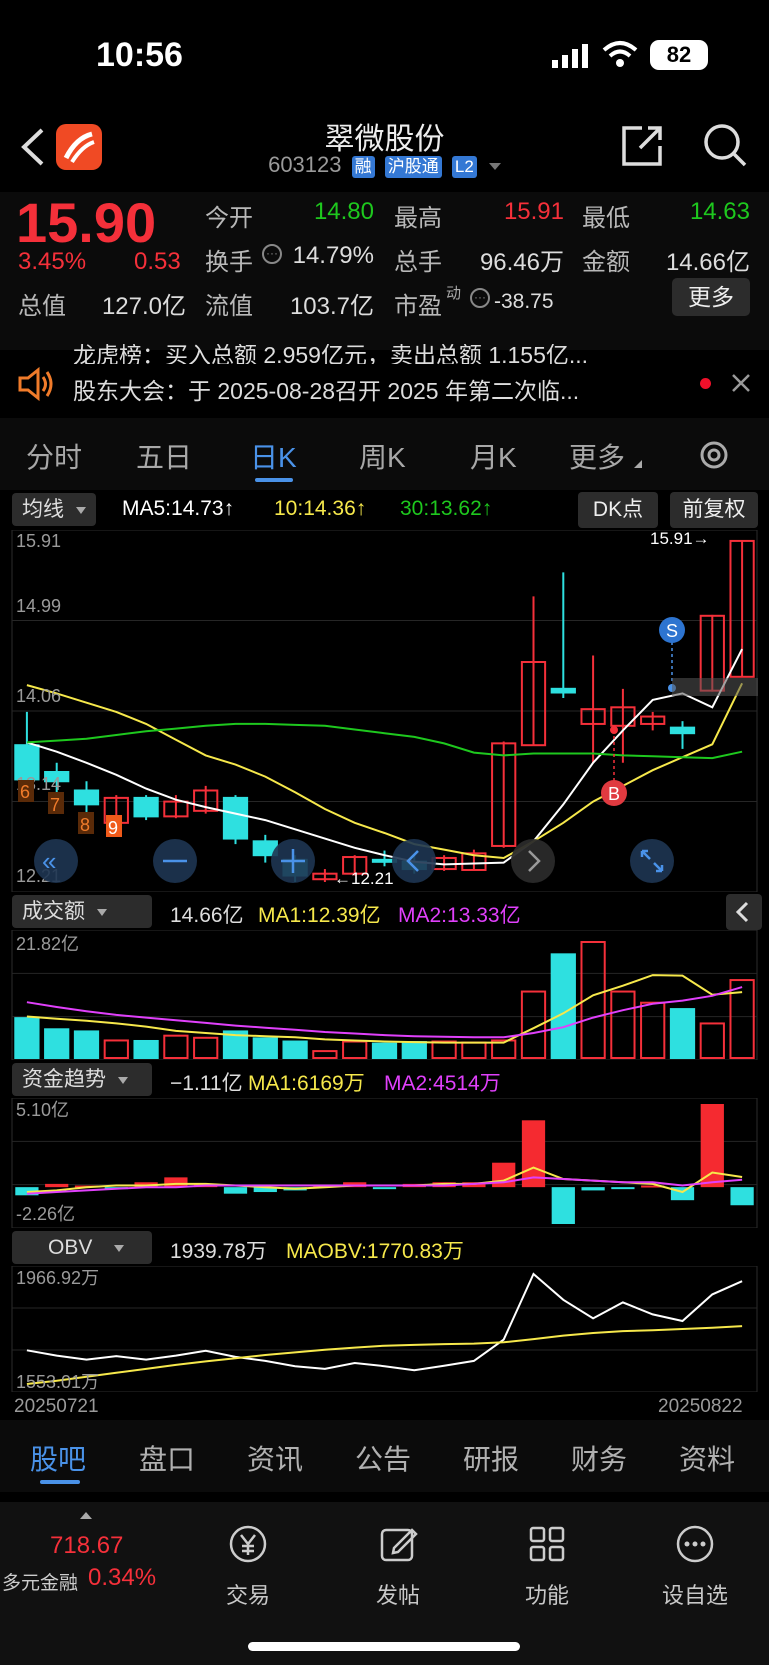  I want to click on pe-sup: 动, so click(454, 293).